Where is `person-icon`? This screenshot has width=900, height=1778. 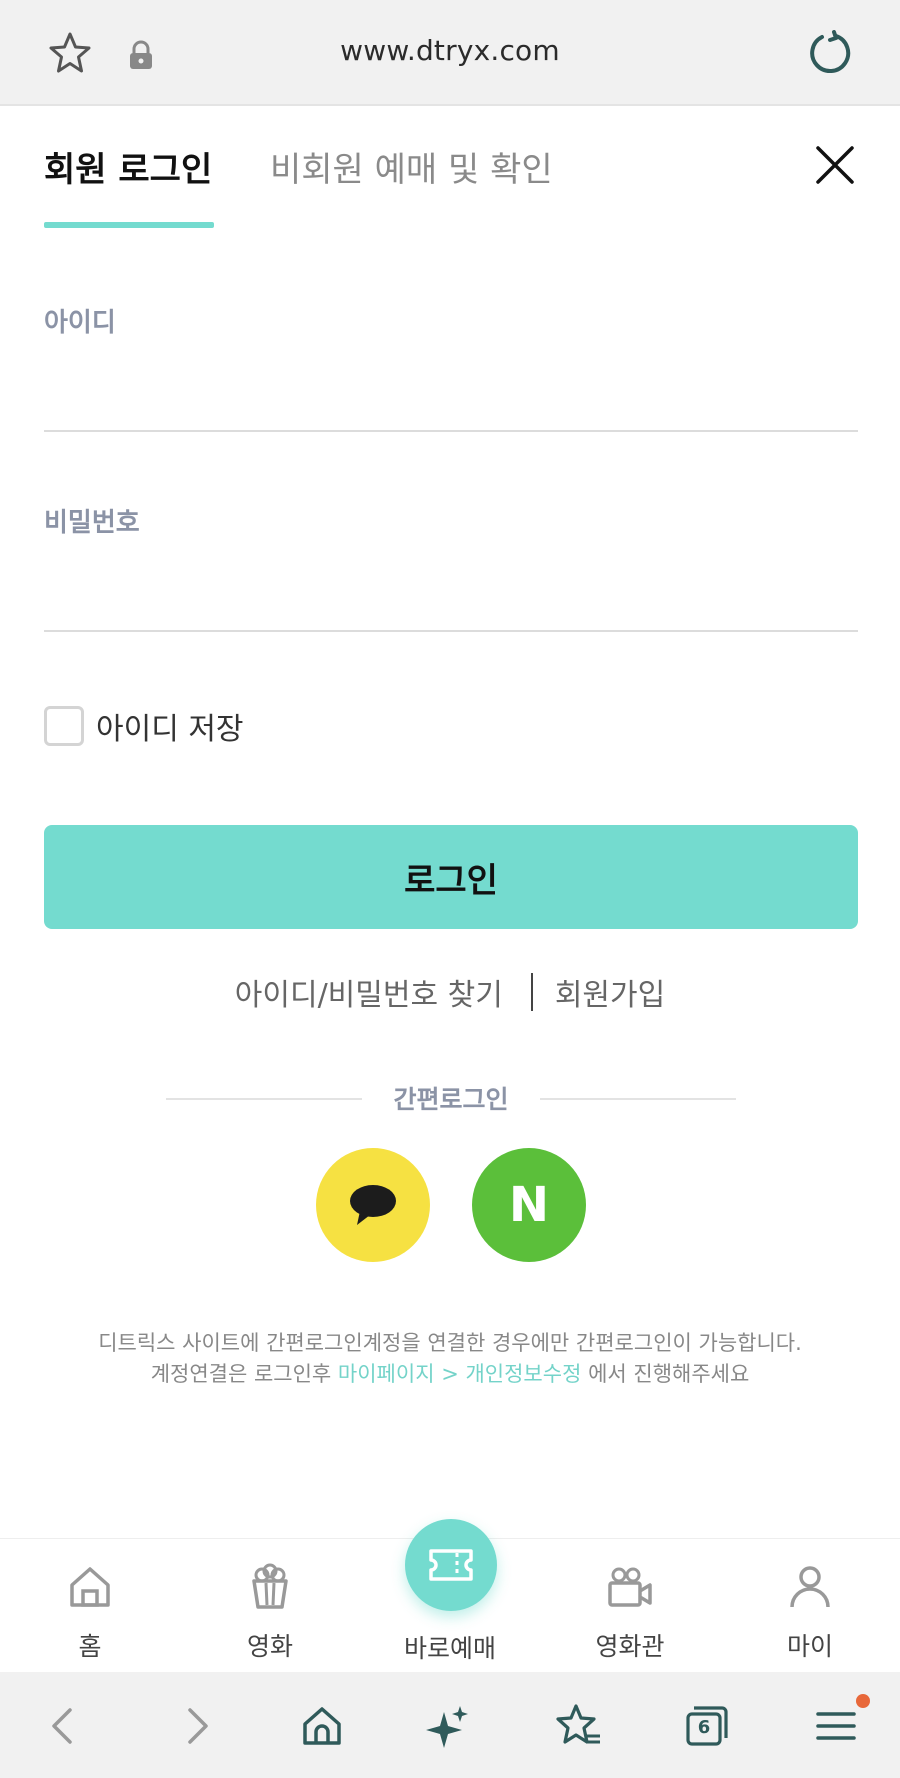 person-icon is located at coordinates (810, 1587).